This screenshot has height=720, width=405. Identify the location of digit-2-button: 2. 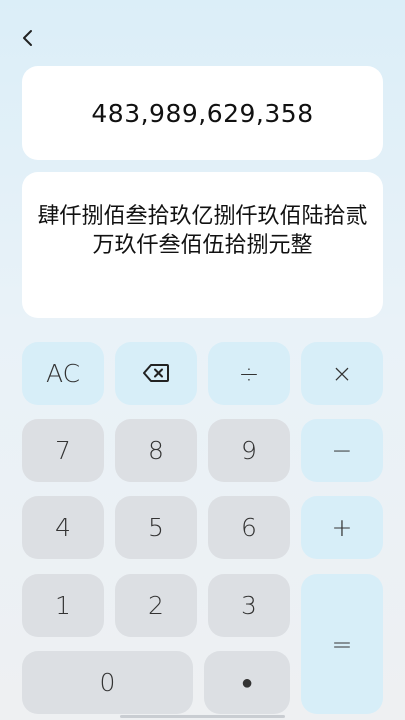
(156, 605).